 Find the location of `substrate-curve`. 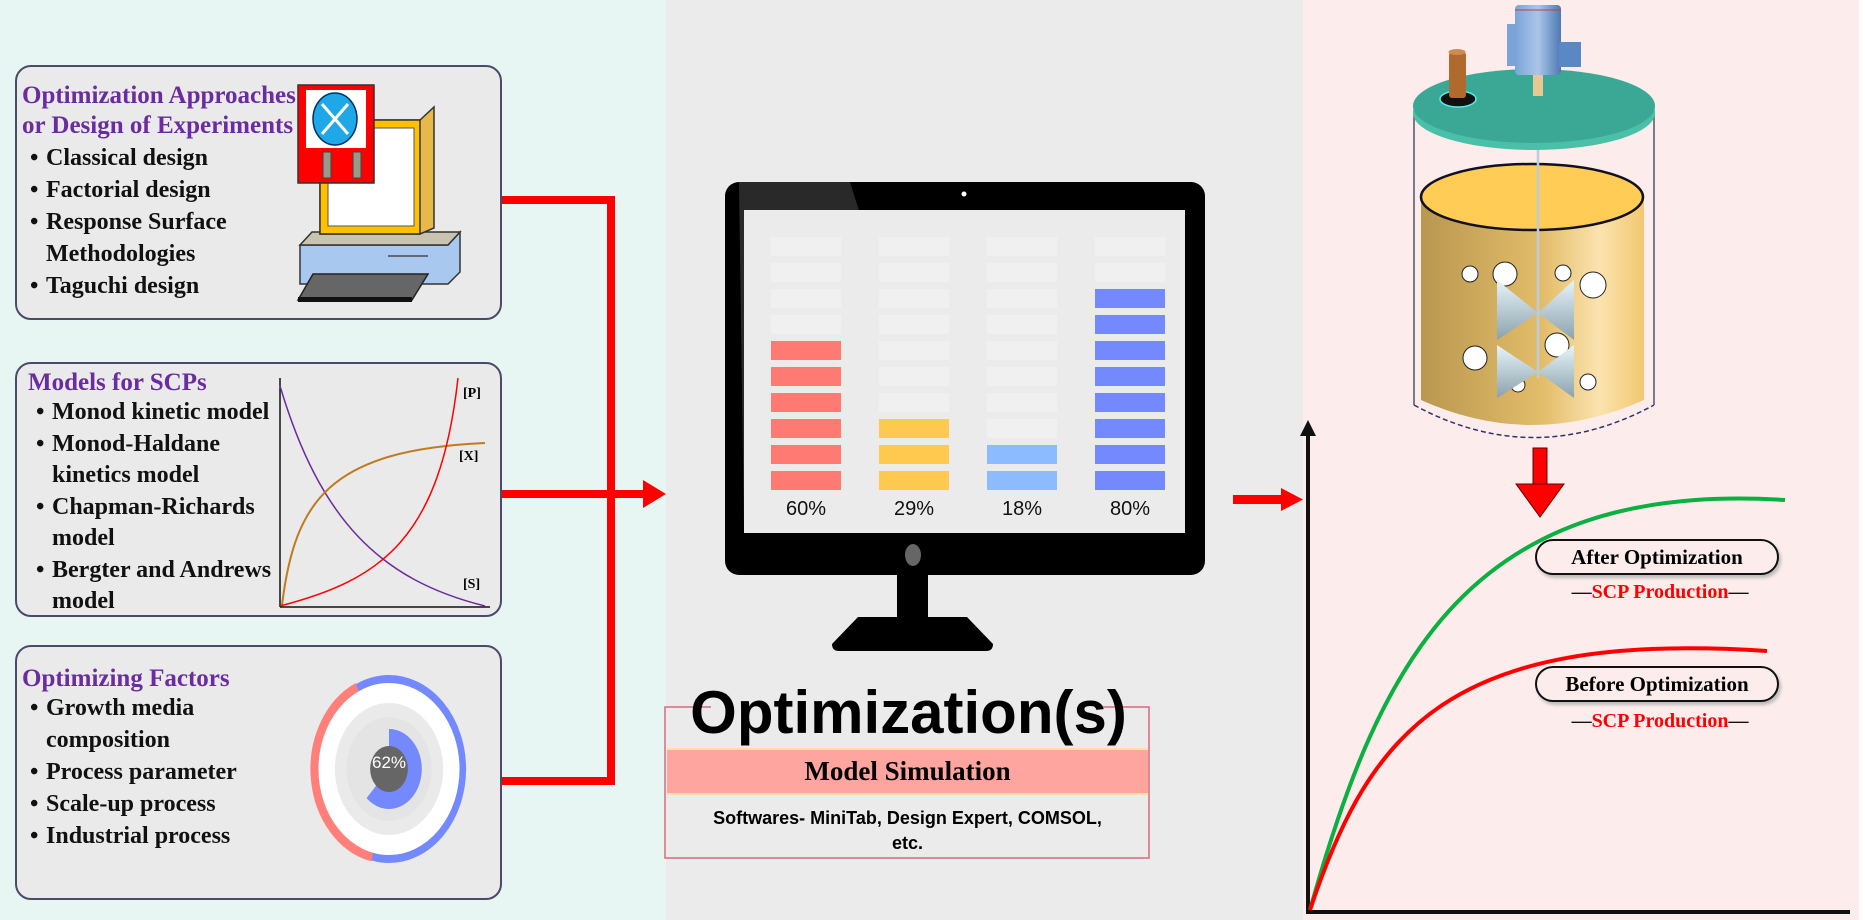

substrate-curve is located at coordinates (382, 496).